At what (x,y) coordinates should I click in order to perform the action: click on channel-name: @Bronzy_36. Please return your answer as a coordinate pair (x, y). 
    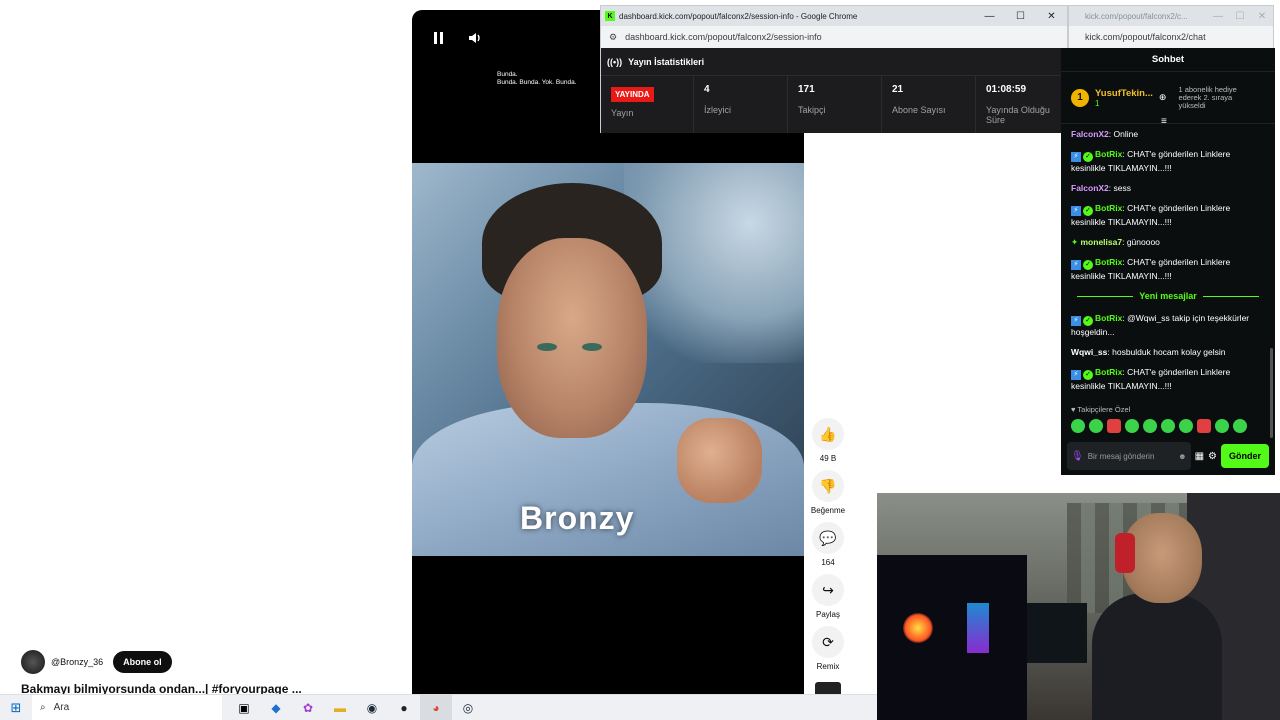
    Looking at the image, I should click on (77, 662).